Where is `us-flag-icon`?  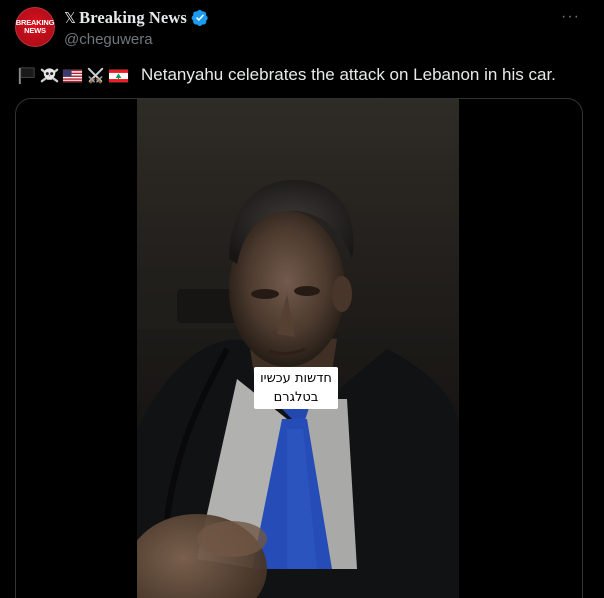 us-flag-icon is located at coordinates (72, 75).